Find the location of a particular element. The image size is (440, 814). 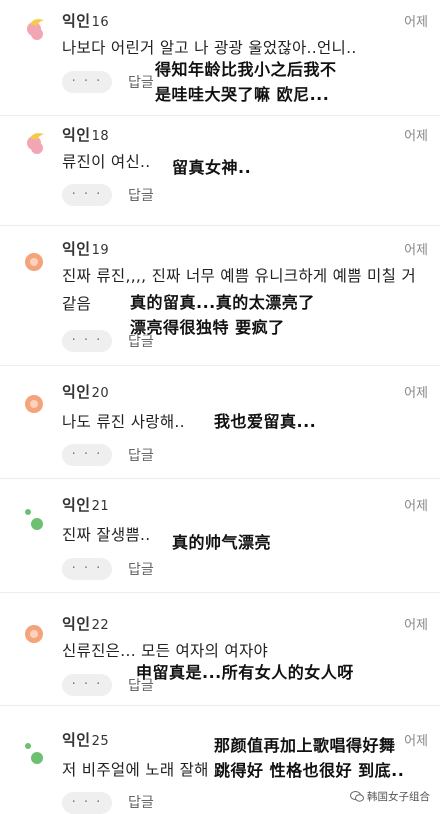

comment-author: 익인19 is located at coordinates (86, 249).